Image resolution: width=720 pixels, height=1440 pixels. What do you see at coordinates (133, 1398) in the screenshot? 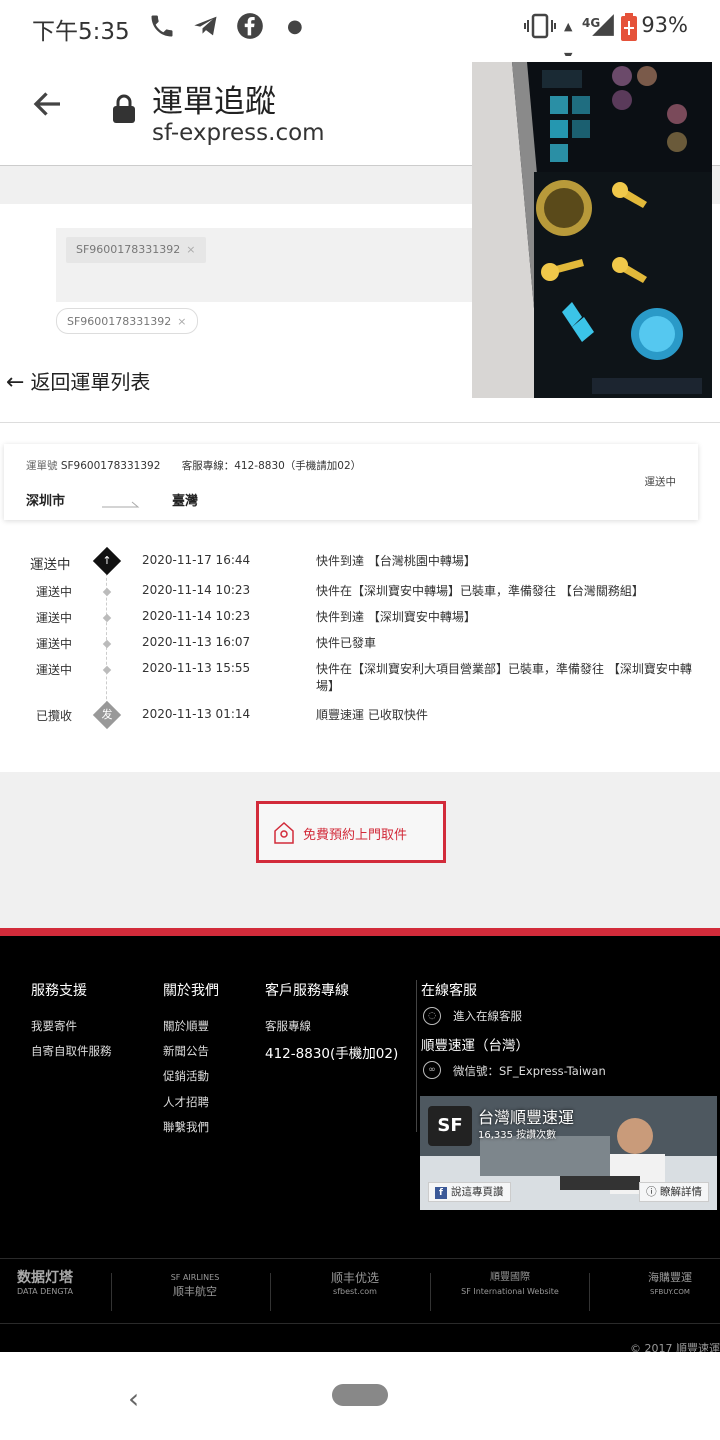
I see `nav-back-icon: ‹` at bounding box center [133, 1398].